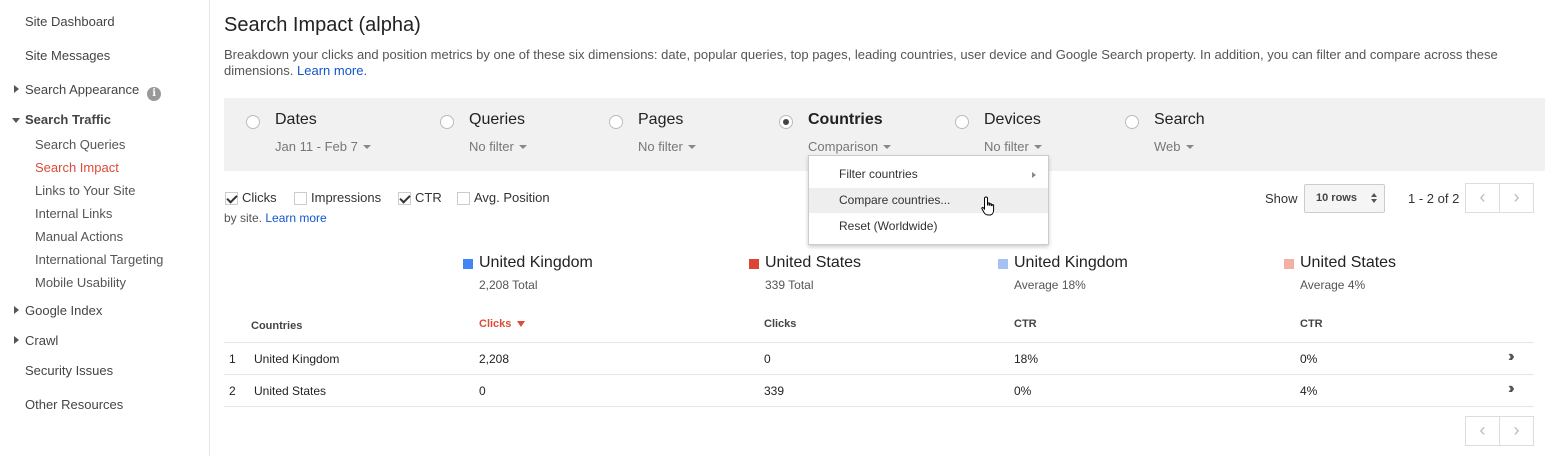  Describe the element at coordinates (63, 310) in the screenshot. I see `sidebar-item-google-index: Google Index` at that location.